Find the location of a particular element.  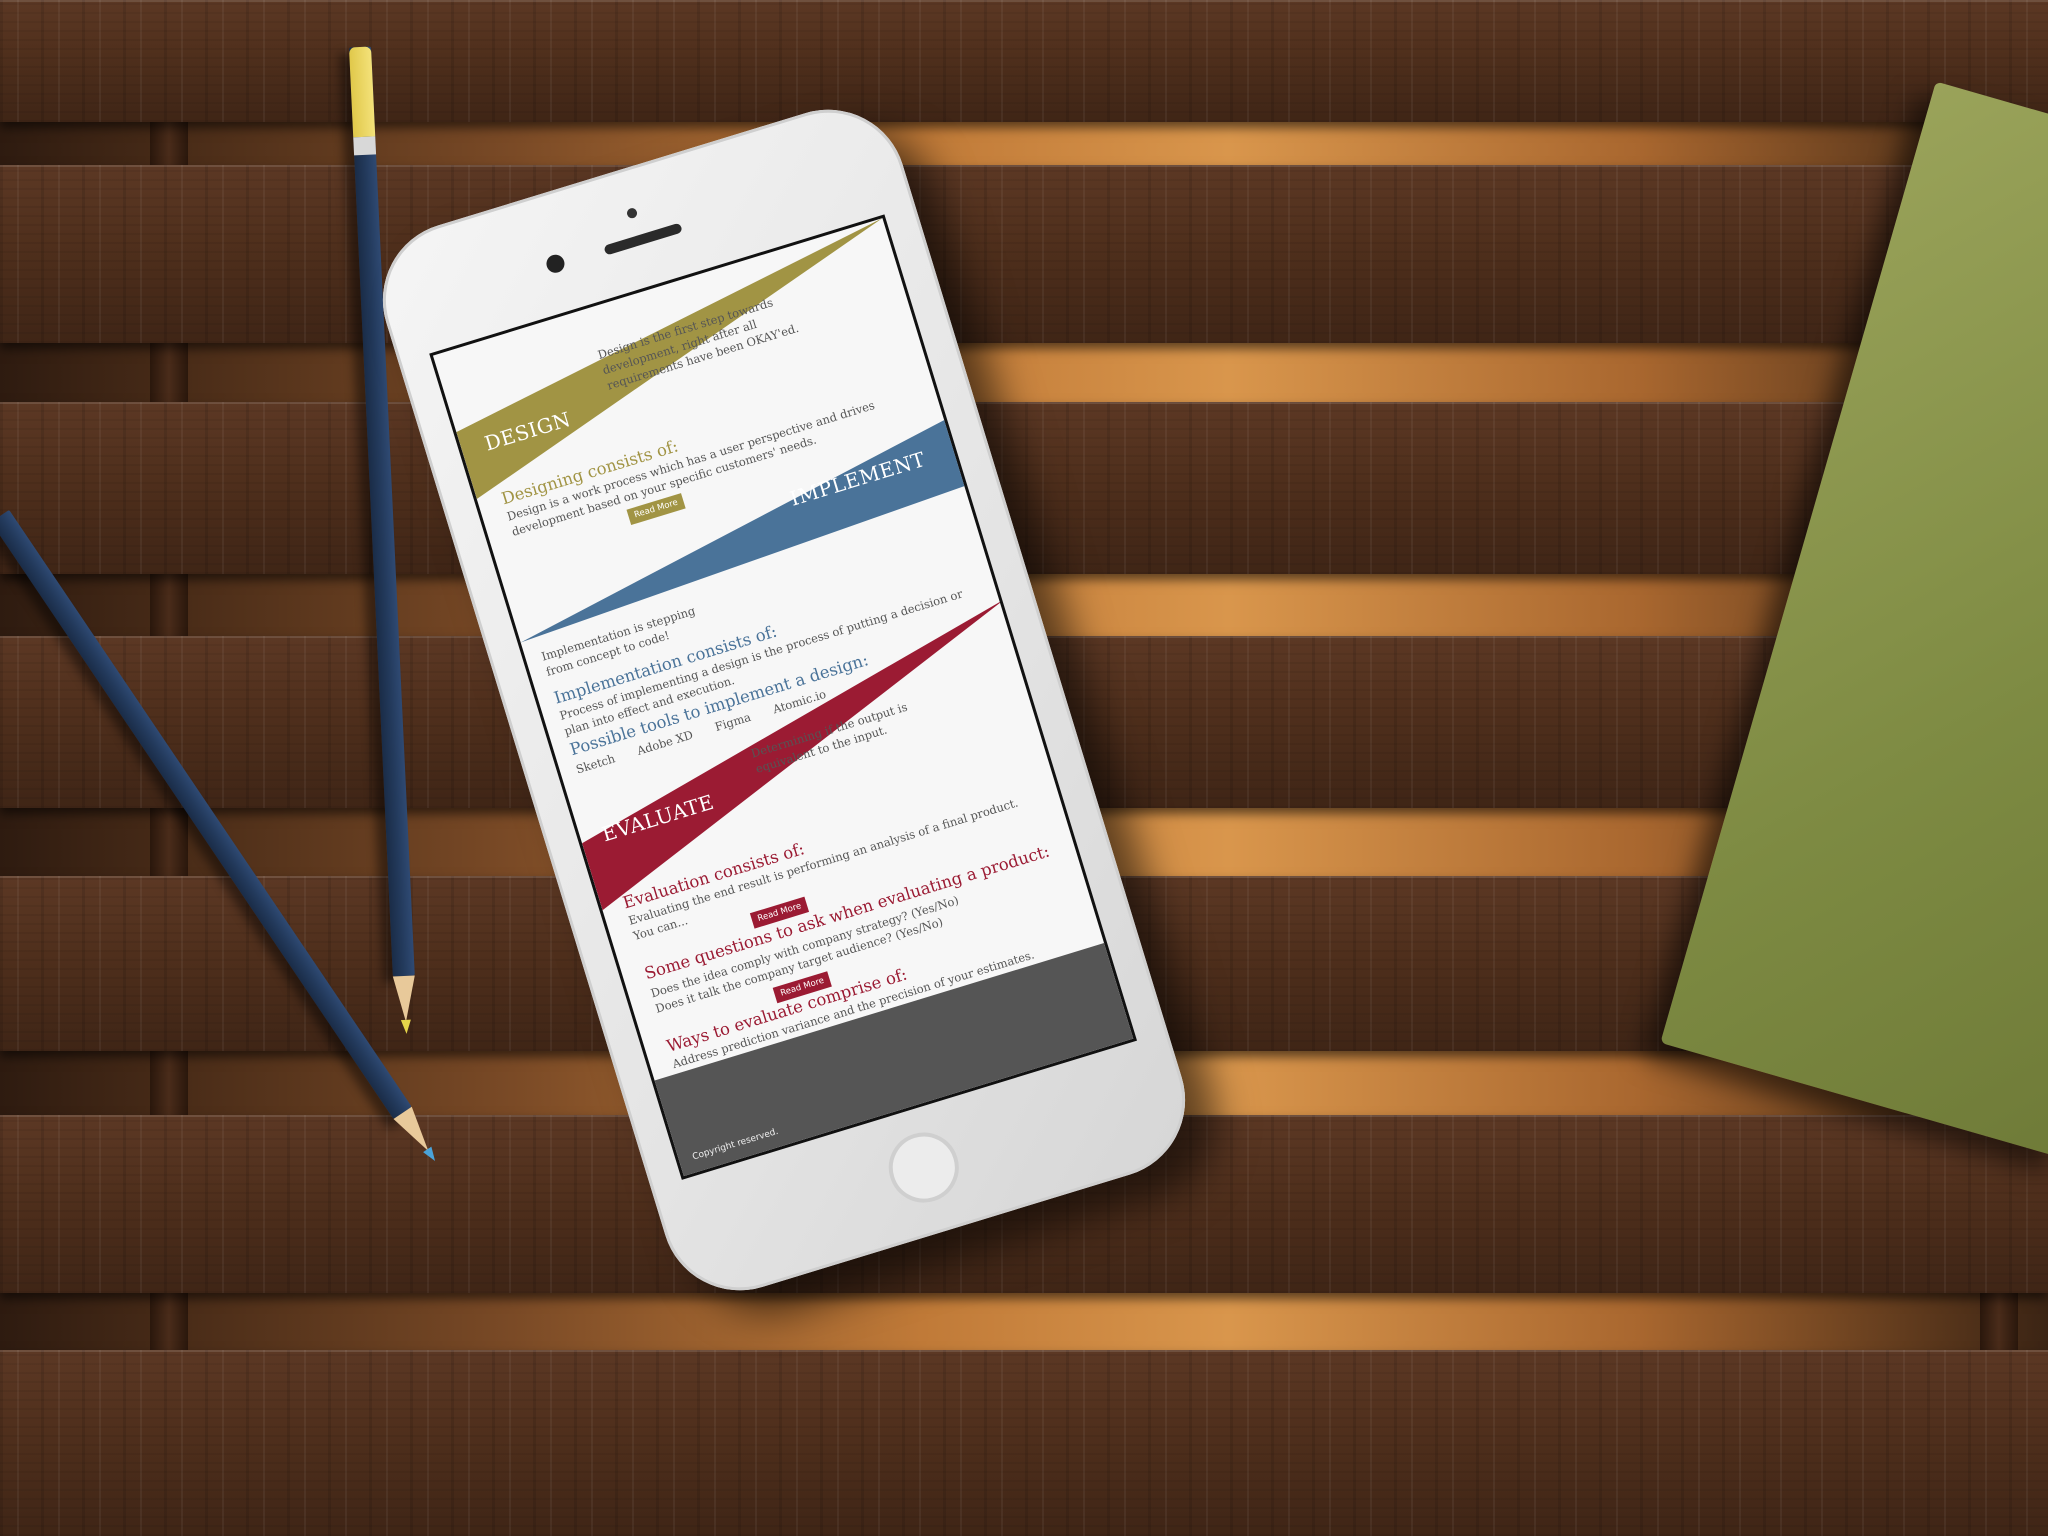

pencil-band is located at coordinates (365, 146).